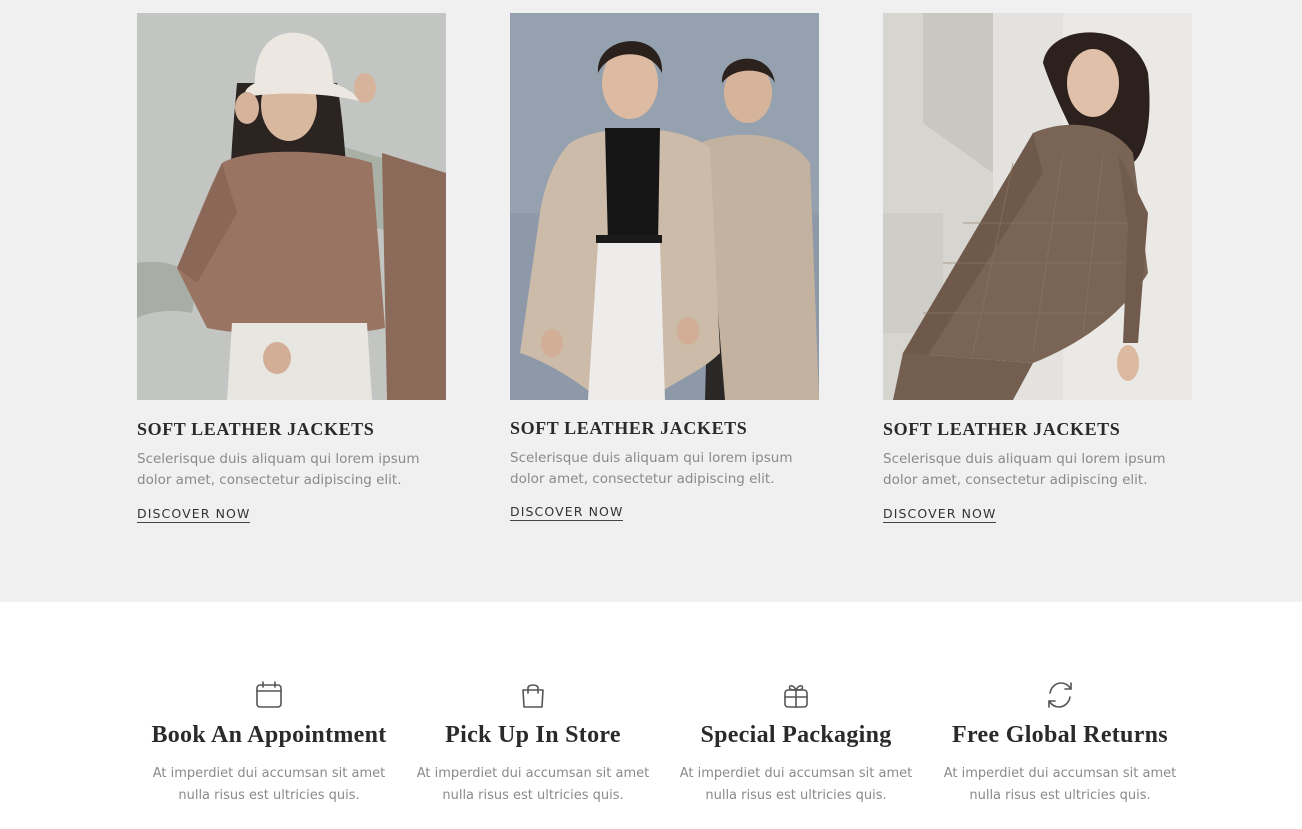 The image size is (1302, 829). I want to click on feature-title: Book An Appointment, so click(269, 735).